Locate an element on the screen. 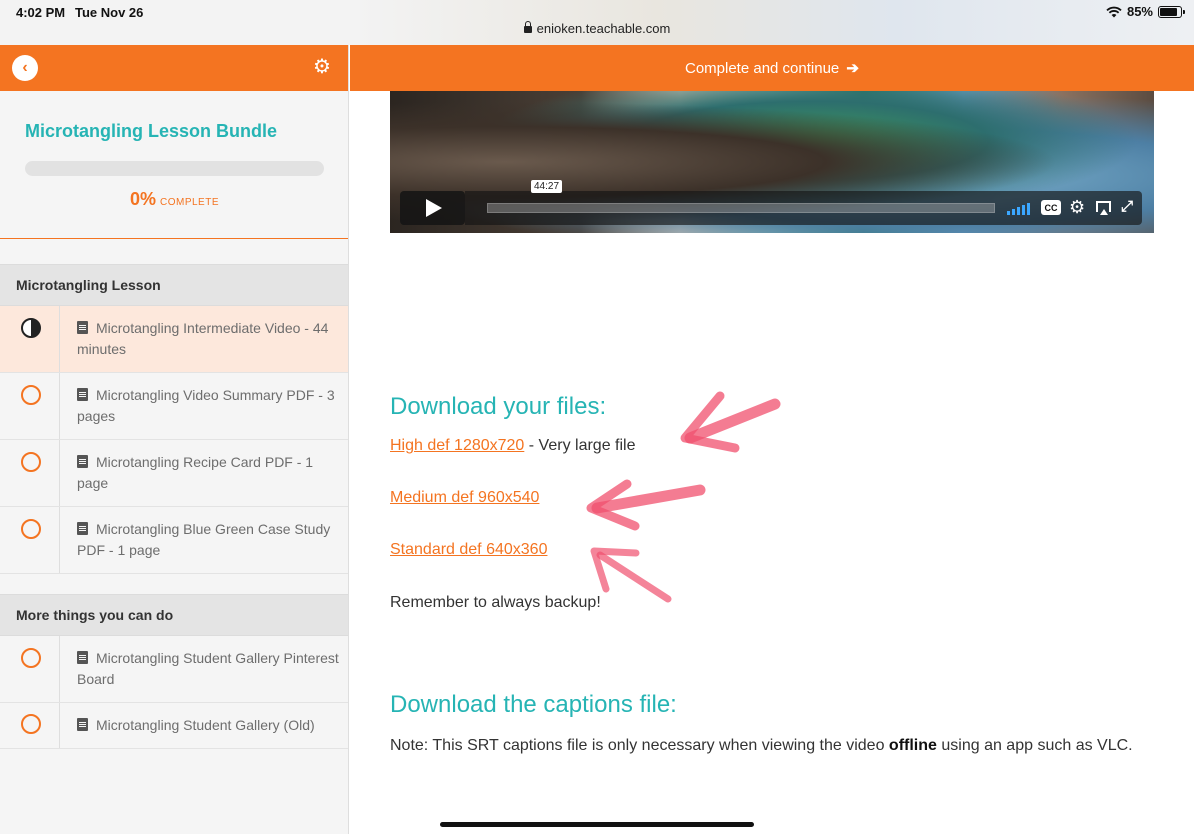 The height and width of the screenshot is (834, 1194). battery-icon is located at coordinates (1171, 11).